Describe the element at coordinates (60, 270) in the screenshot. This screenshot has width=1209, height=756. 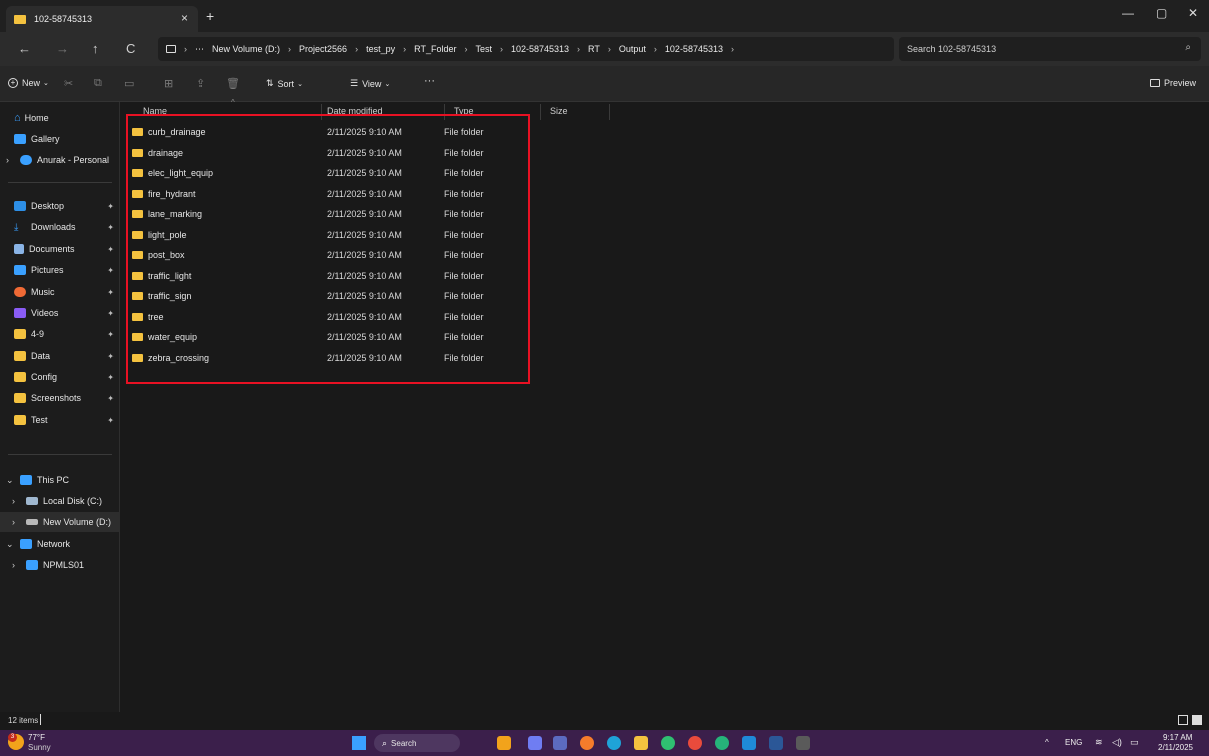
I see `sidebar-item-pictures: Pictures ✦` at that location.